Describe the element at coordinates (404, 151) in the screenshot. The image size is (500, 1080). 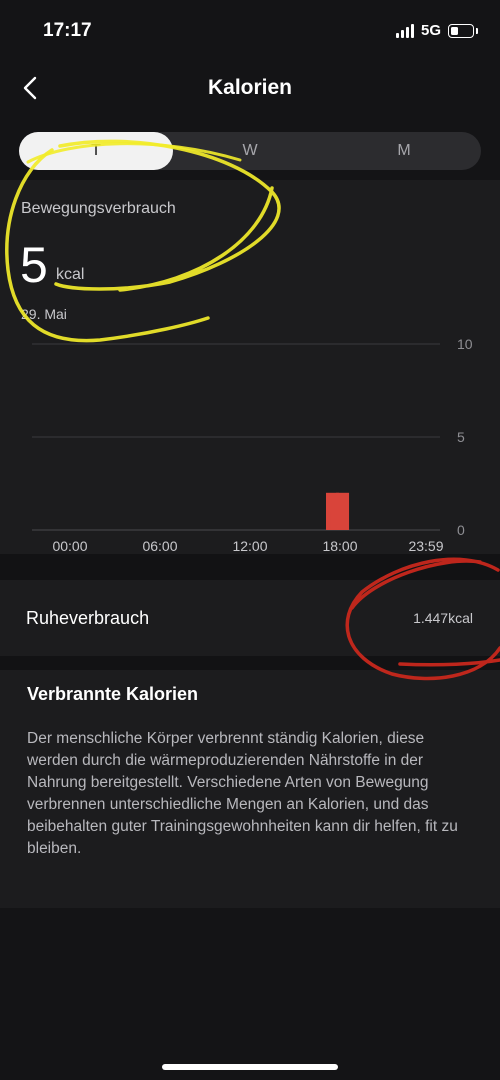
I see `tab-month: M` at that location.